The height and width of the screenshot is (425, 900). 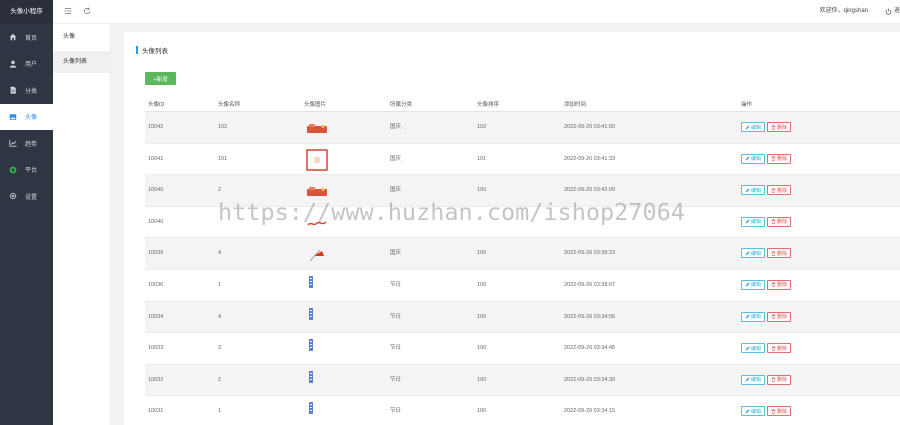 I want to click on sidebar-item-home: 首页, so click(x=26, y=37).